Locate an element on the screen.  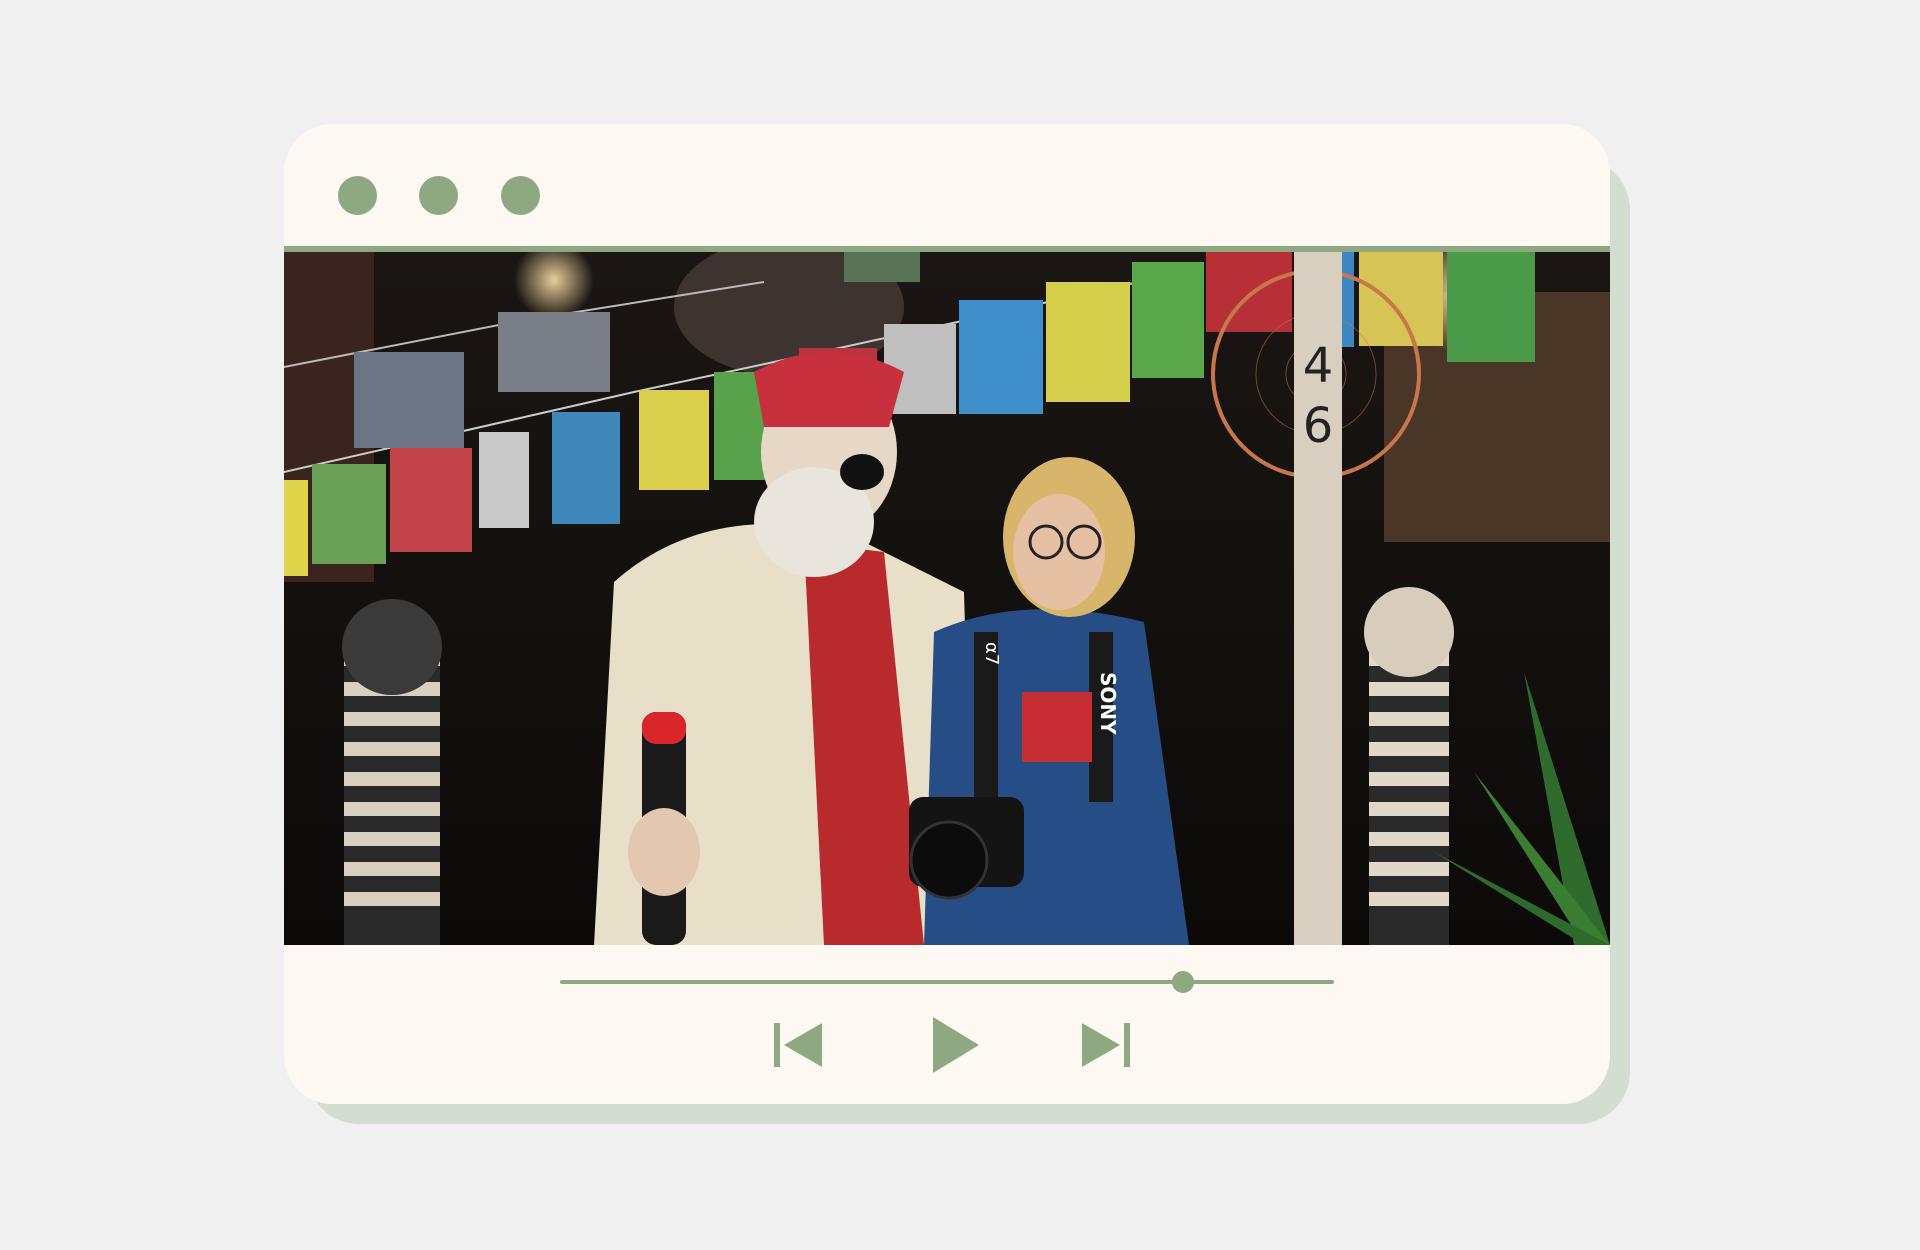
minimize-window-dot is located at coordinates (438, 195).